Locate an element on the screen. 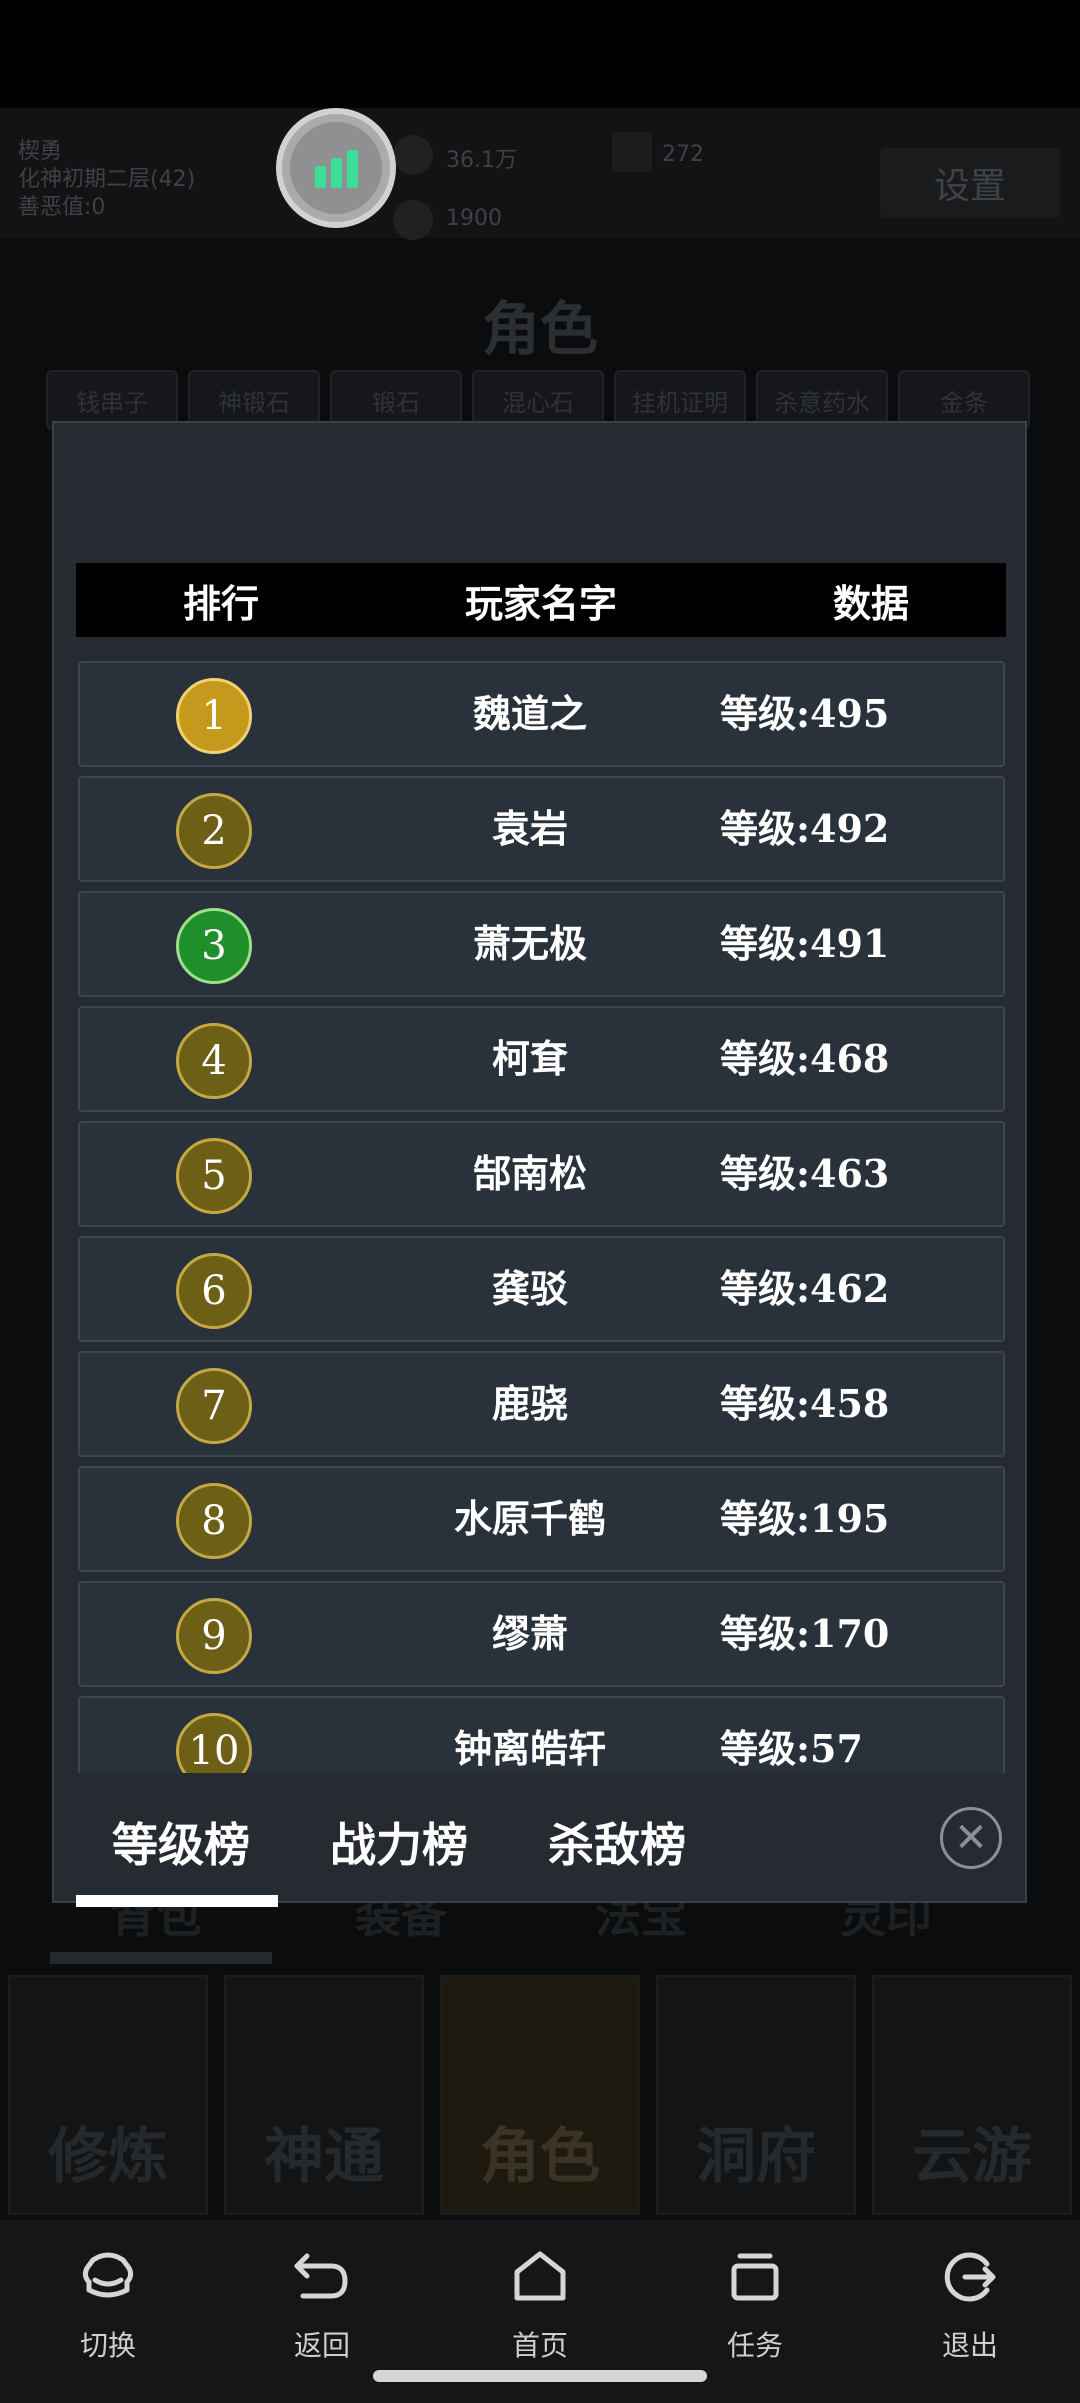 This screenshot has width=1080, height=2403. bottom-tab-indicator is located at coordinates (161, 1958).